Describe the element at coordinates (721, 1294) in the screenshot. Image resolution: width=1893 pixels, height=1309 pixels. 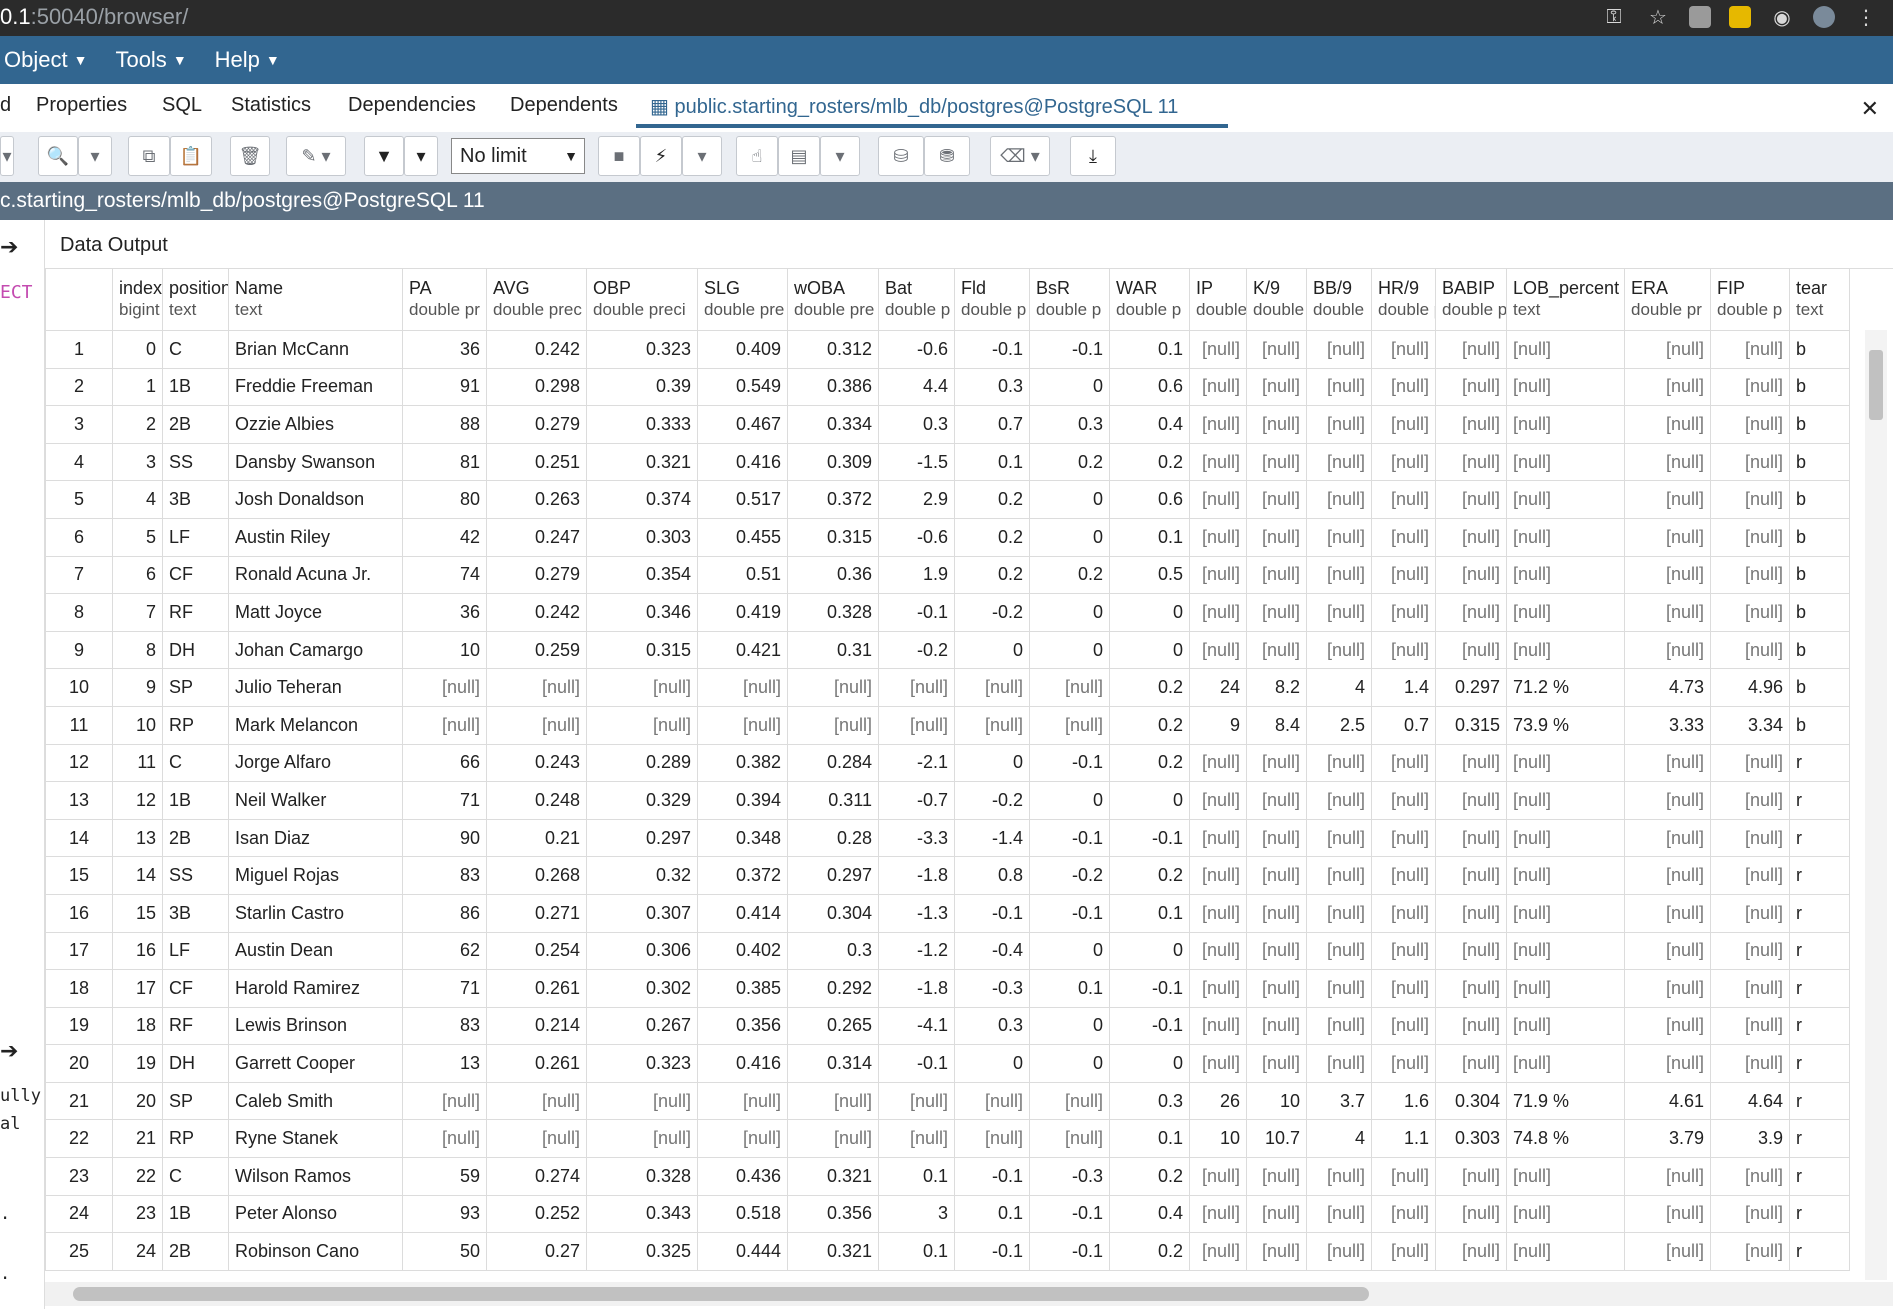
I see `scroll-thumb` at that location.